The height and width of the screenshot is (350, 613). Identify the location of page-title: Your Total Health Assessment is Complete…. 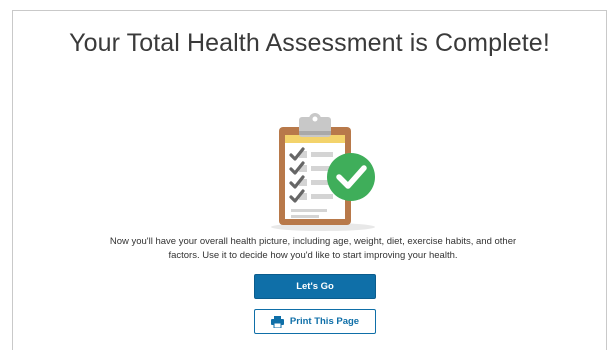
(309, 43).